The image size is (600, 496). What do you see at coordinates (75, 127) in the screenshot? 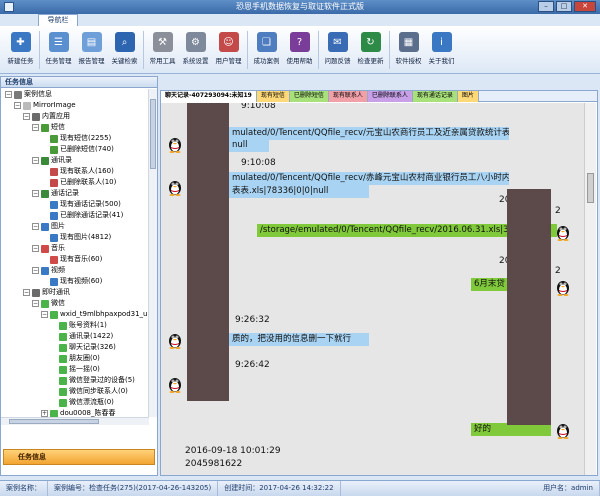
I see `tree-node: − 短信` at bounding box center [75, 127].